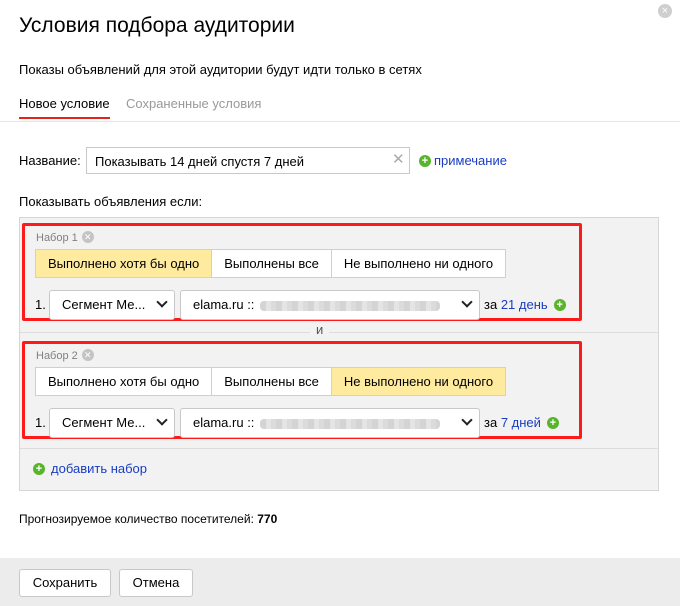 The width and height of the screenshot is (680, 606). I want to click on period-link: 7 дней, so click(521, 422).